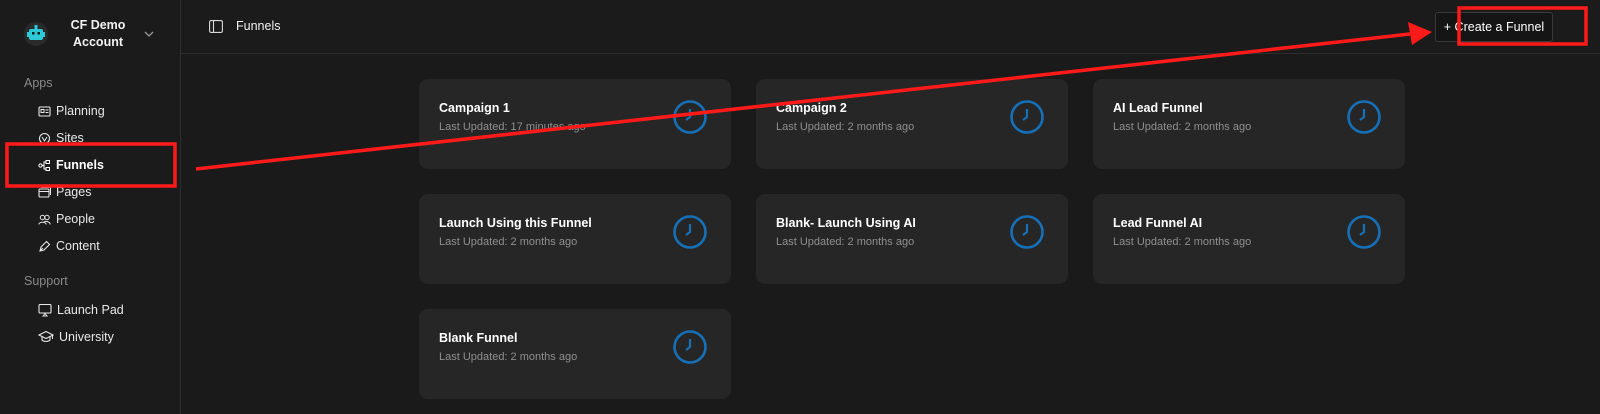  I want to click on sidebar-item-people: People, so click(66, 219).